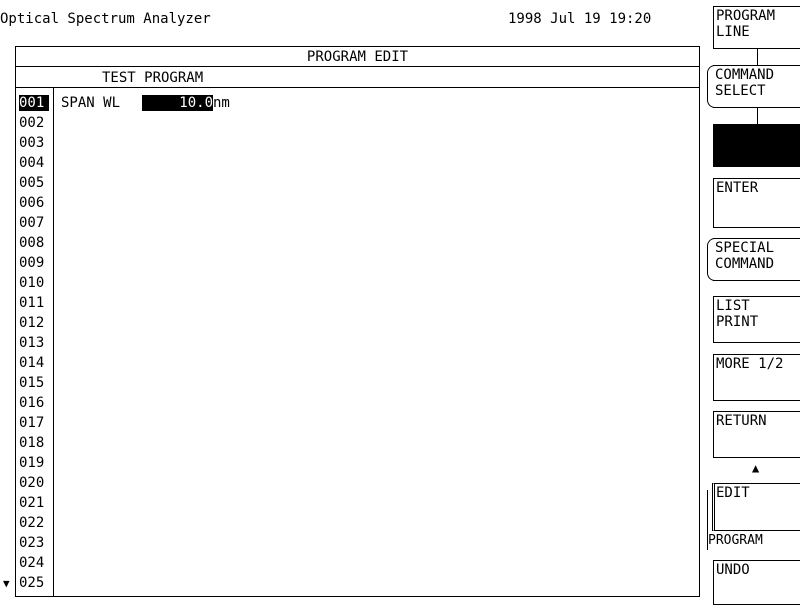  I want to click on undo-softkey: UNDO, so click(756, 582).